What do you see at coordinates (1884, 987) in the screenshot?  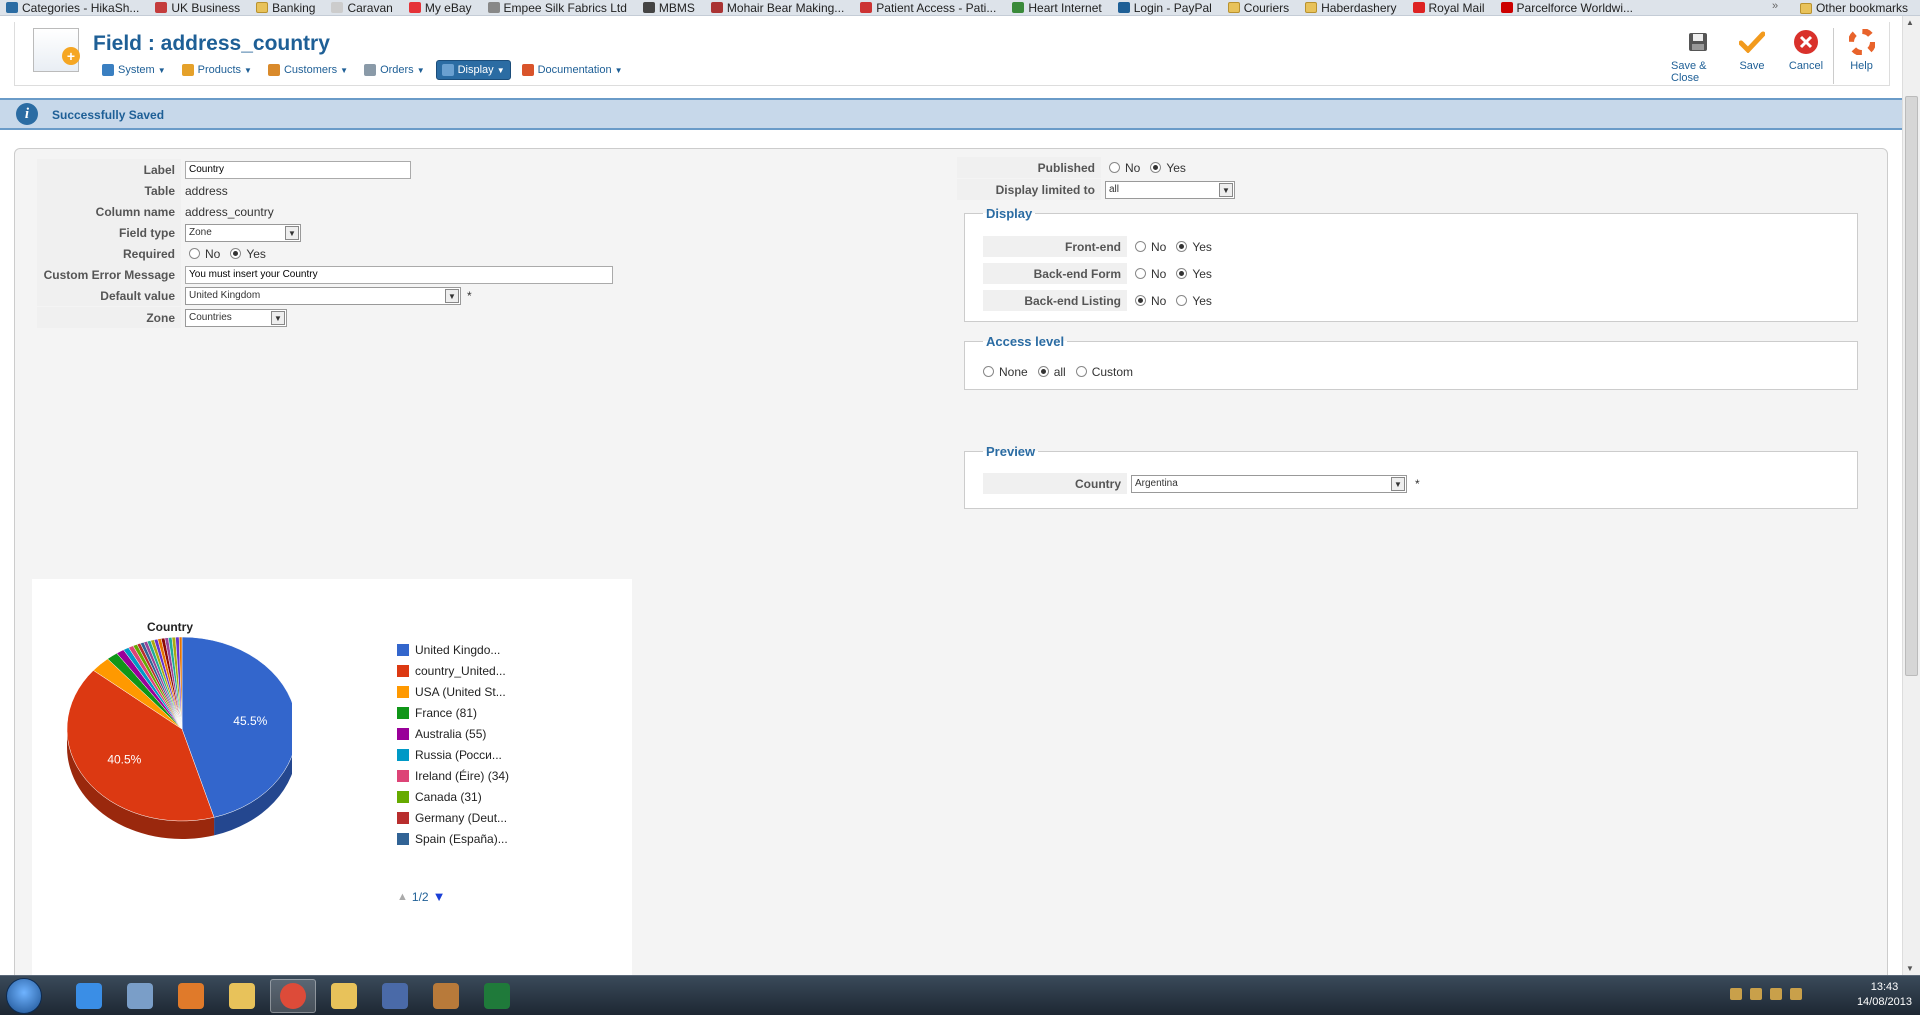 I see `clock-time: 13:43` at bounding box center [1884, 987].